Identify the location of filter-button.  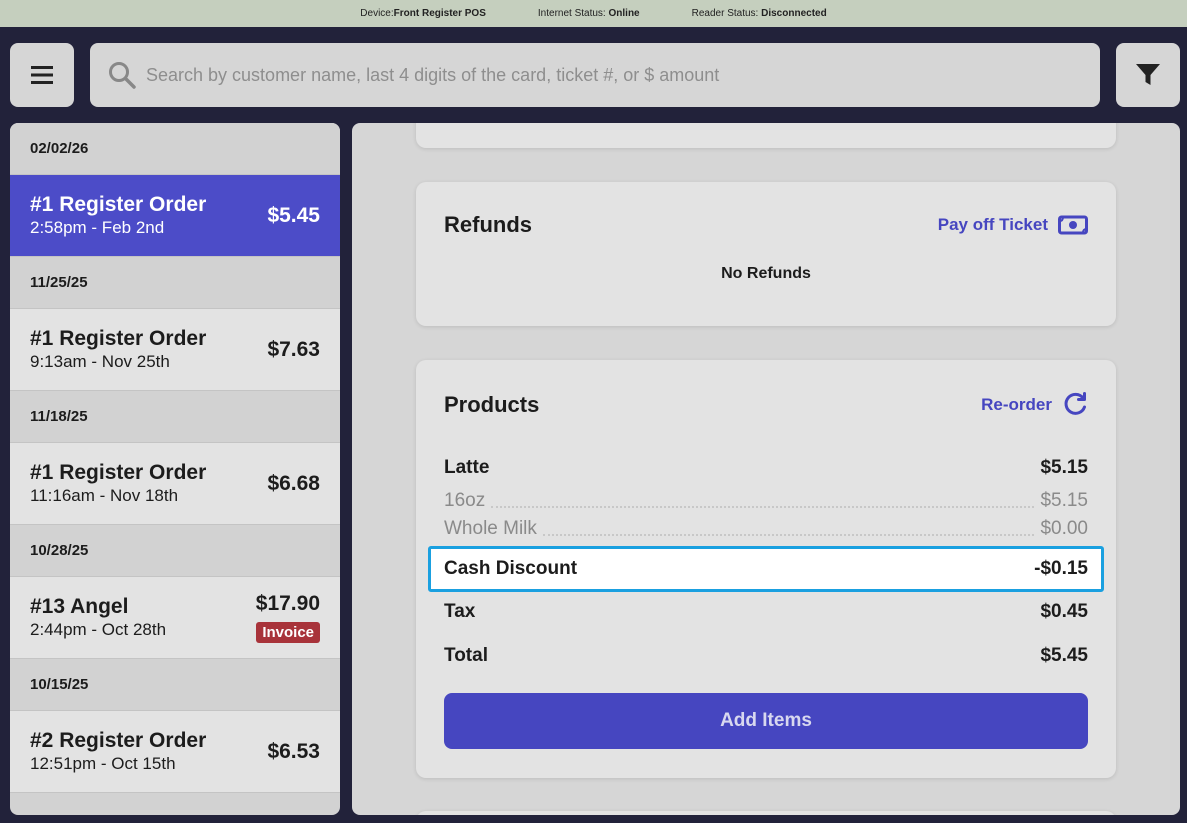
(1148, 75).